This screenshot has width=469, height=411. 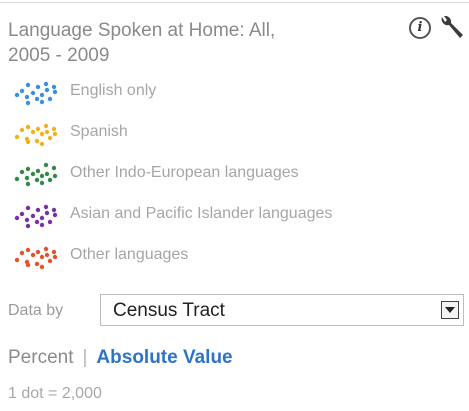 I want to click on geography-select-value: Census Tract, so click(x=169, y=310).